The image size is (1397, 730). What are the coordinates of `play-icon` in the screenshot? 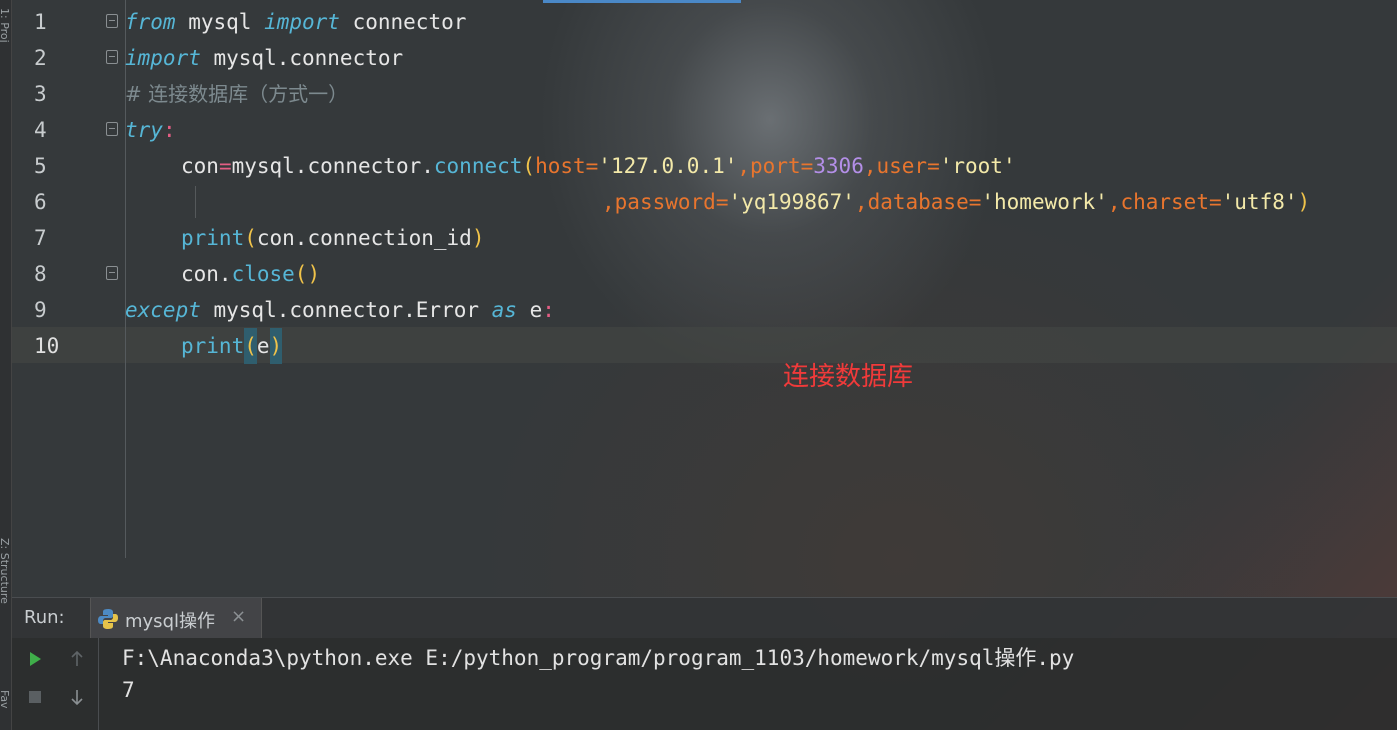 It's located at (35, 659).